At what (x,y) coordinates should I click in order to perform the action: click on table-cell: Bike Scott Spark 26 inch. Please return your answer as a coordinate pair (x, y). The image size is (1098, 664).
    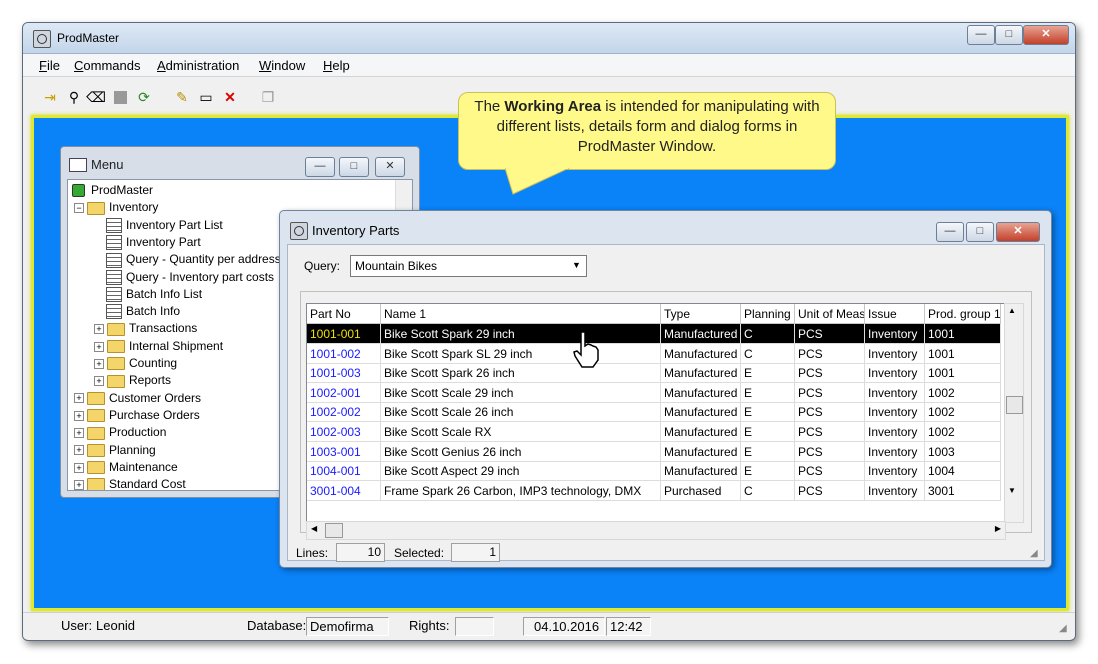
    Looking at the image, I should click on (521, 373).